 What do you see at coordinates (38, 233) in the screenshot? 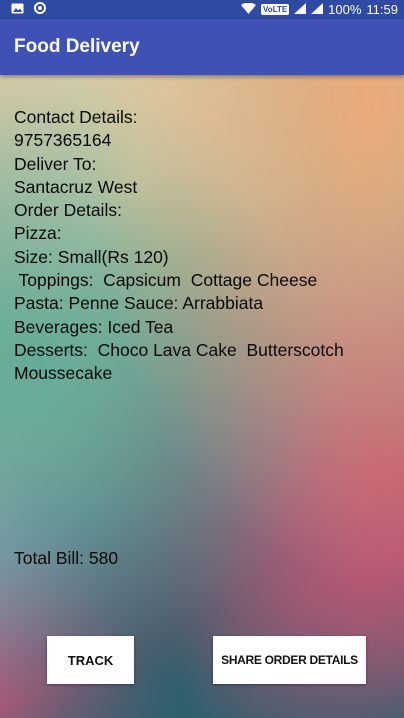
I see `pizza-label: Pizza:` at bounding box center [38, 233].